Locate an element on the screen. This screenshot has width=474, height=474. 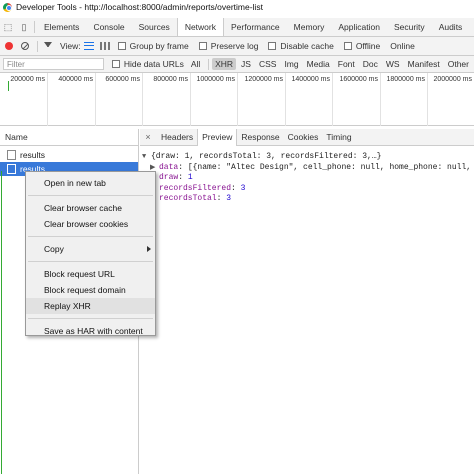
filter-type-other: Other is located at coordinates (458, 64).